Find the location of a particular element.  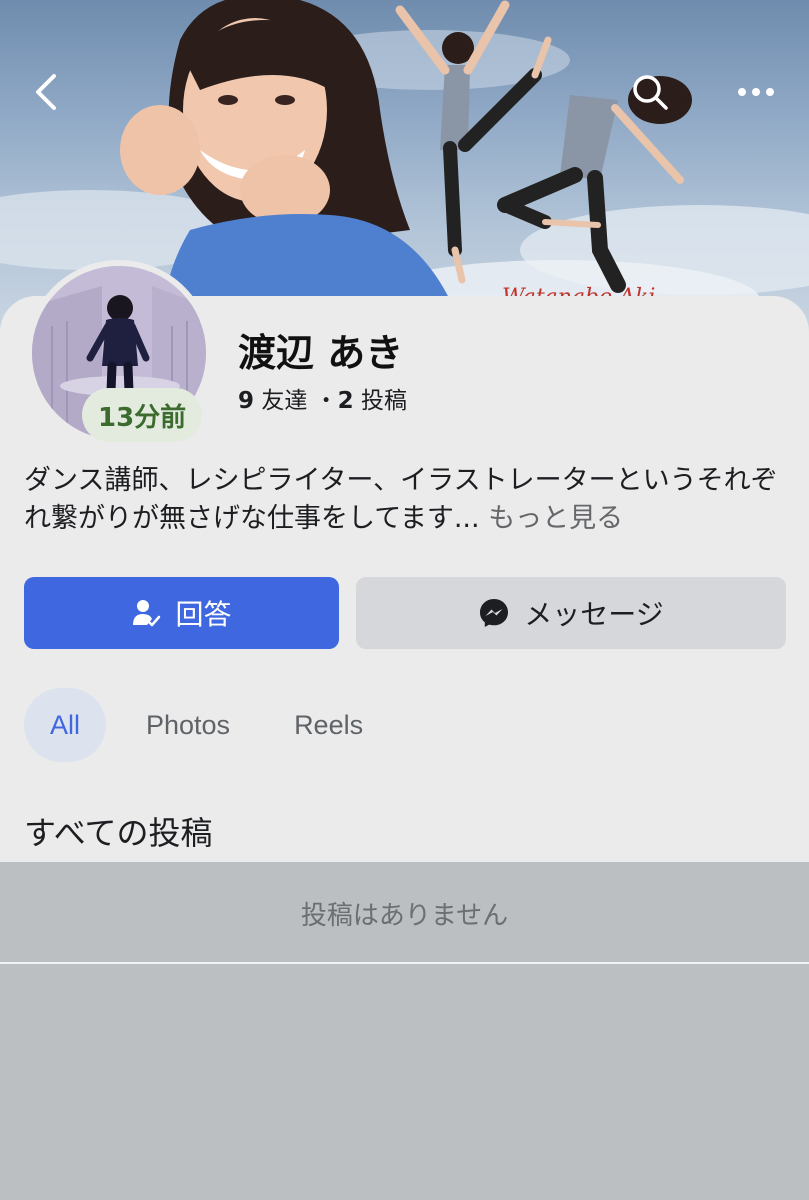

friends-label: 友達 is located at coordinates (284, 401).